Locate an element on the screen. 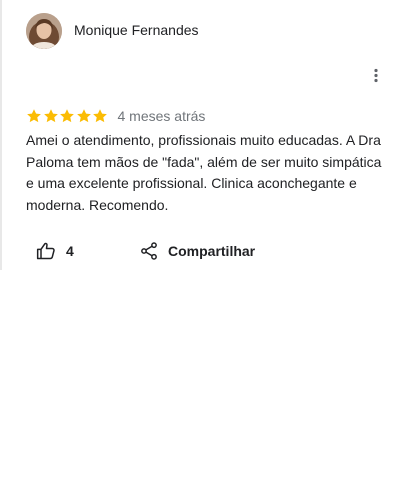 This screenshot has height=498, width=407. star-rating is located at coordinates (67, 116).